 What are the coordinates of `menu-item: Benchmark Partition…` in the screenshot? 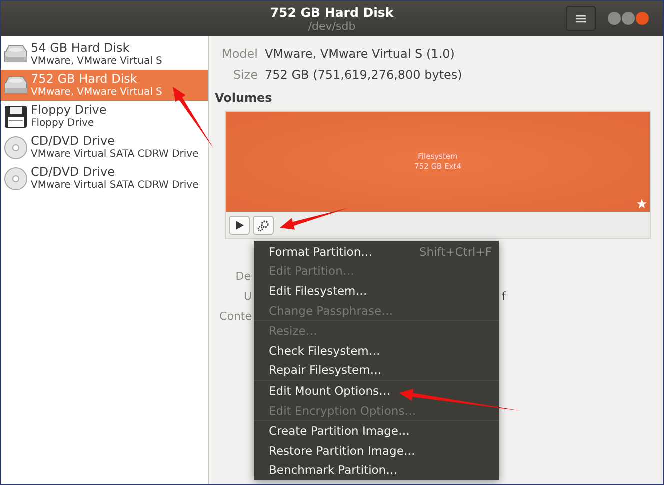 It's located at (376, 470).